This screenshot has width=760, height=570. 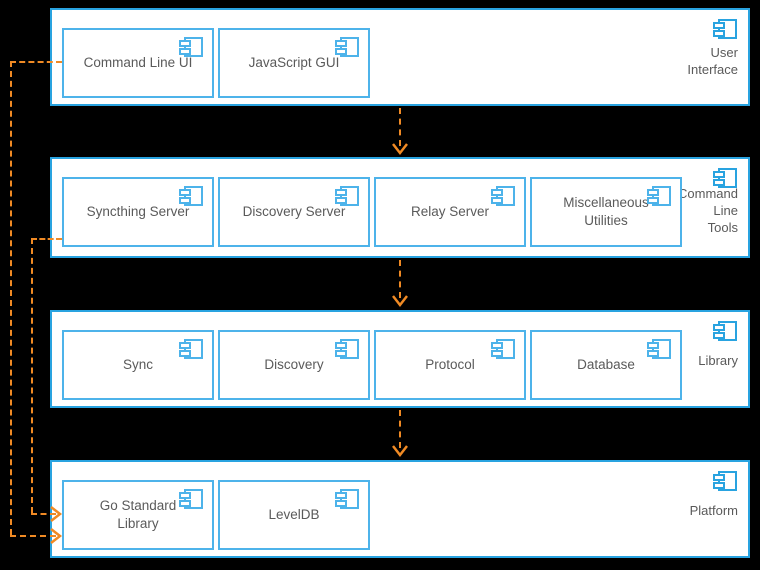 I want to click on component-label-relay-server: Relay Server, so click(x=450, y=211).